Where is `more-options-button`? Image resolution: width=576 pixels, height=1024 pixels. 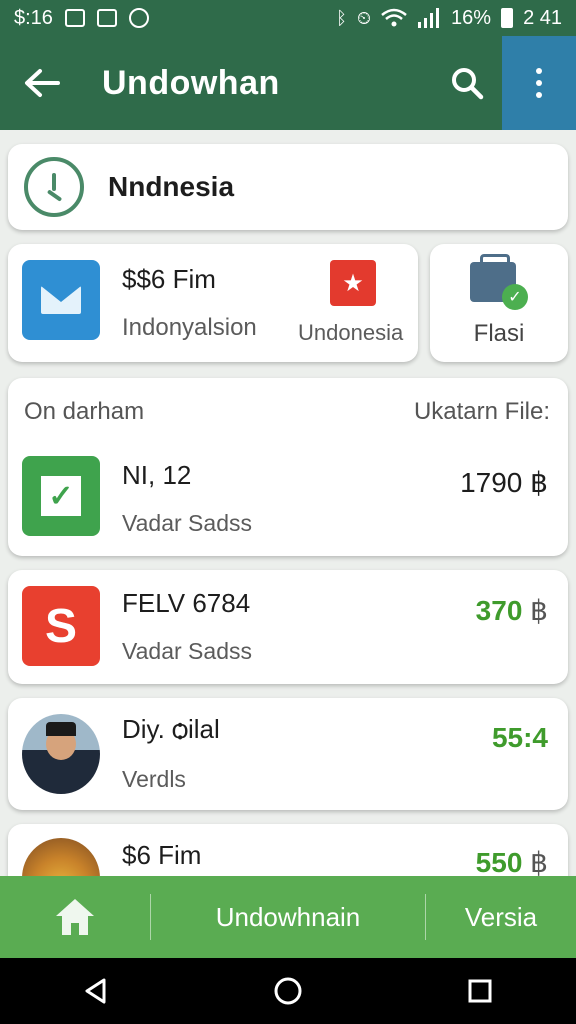 more-options-button is located at coordinates (539, 83).